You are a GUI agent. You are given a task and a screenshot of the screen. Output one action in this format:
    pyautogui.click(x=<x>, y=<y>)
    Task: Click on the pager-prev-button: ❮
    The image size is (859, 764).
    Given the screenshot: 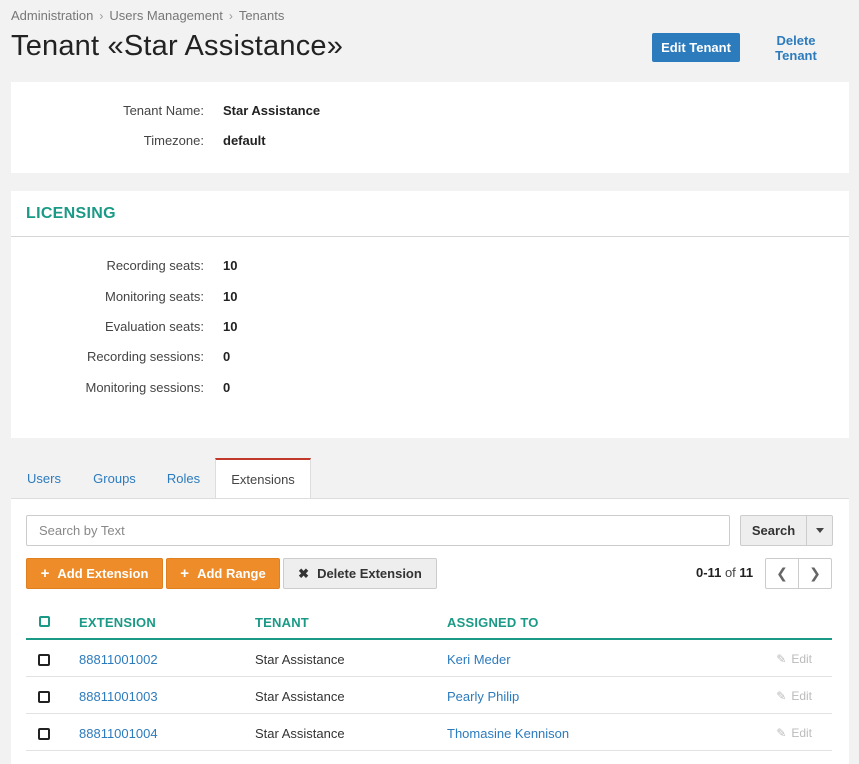 What is the action you would take?
    pyautogui.click(x=782, y=573)
    